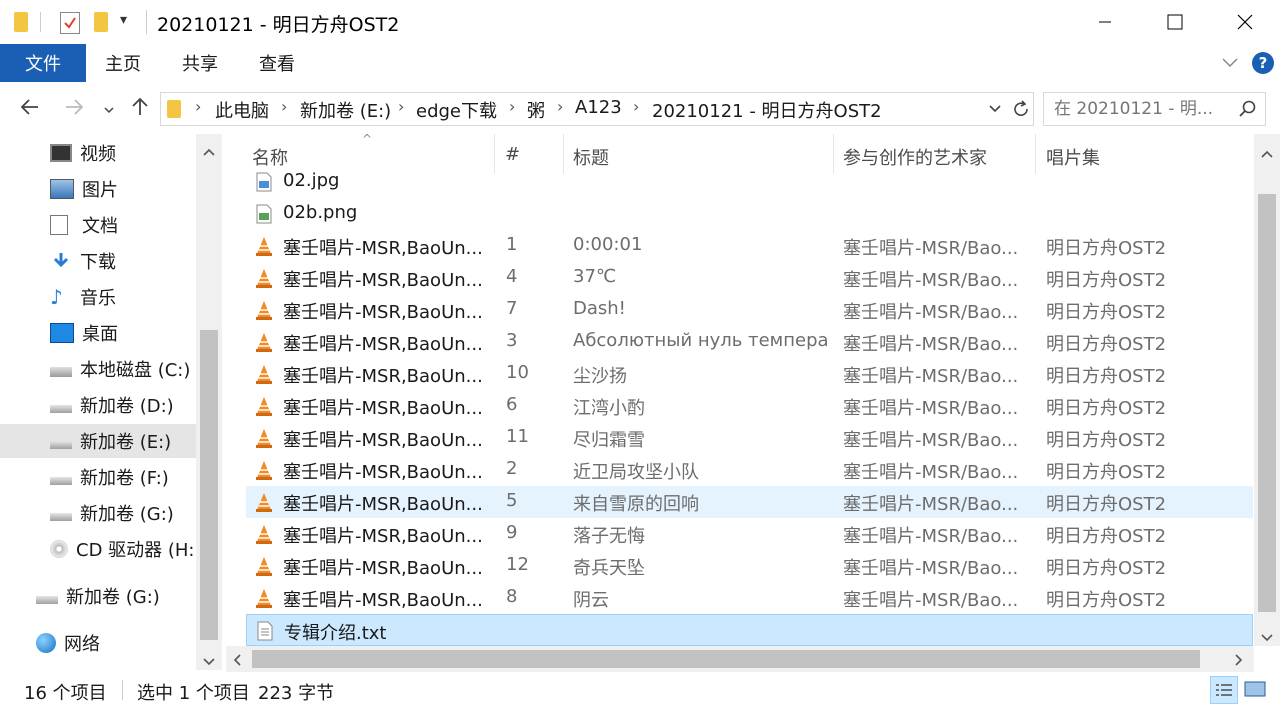  Describe the element at coordinates (98, 441) in the screenshot. I see `sidebar-item-drive-e: 新加卷 (E:)` at that location.